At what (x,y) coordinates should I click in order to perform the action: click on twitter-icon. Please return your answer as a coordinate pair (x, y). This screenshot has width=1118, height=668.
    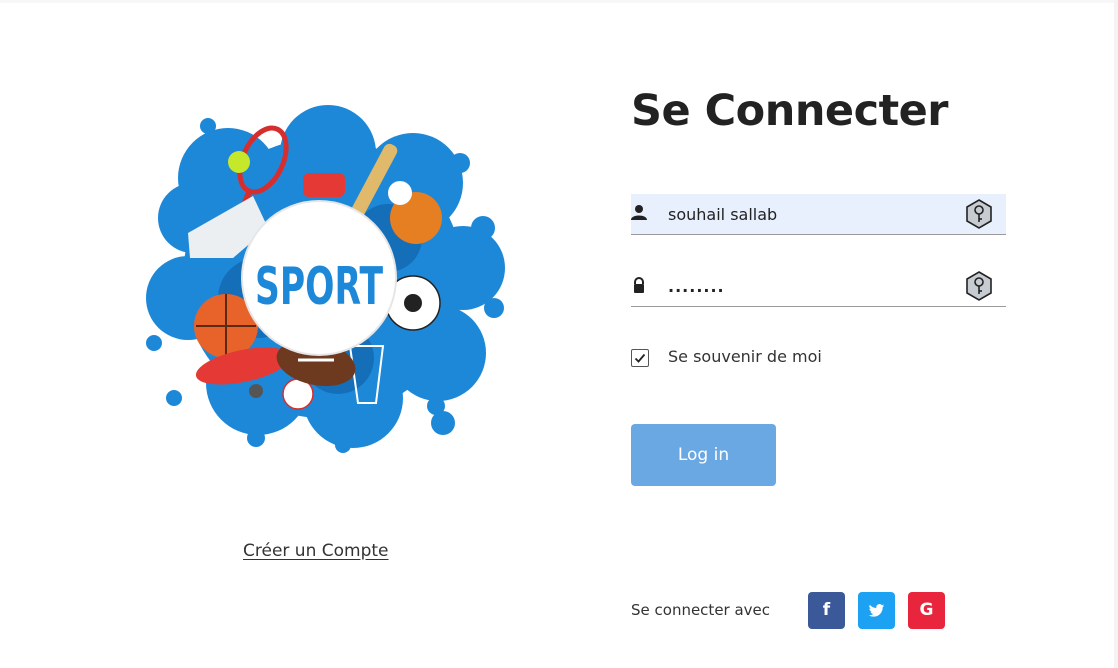
    Looking at the image, I should click on (876, 610).